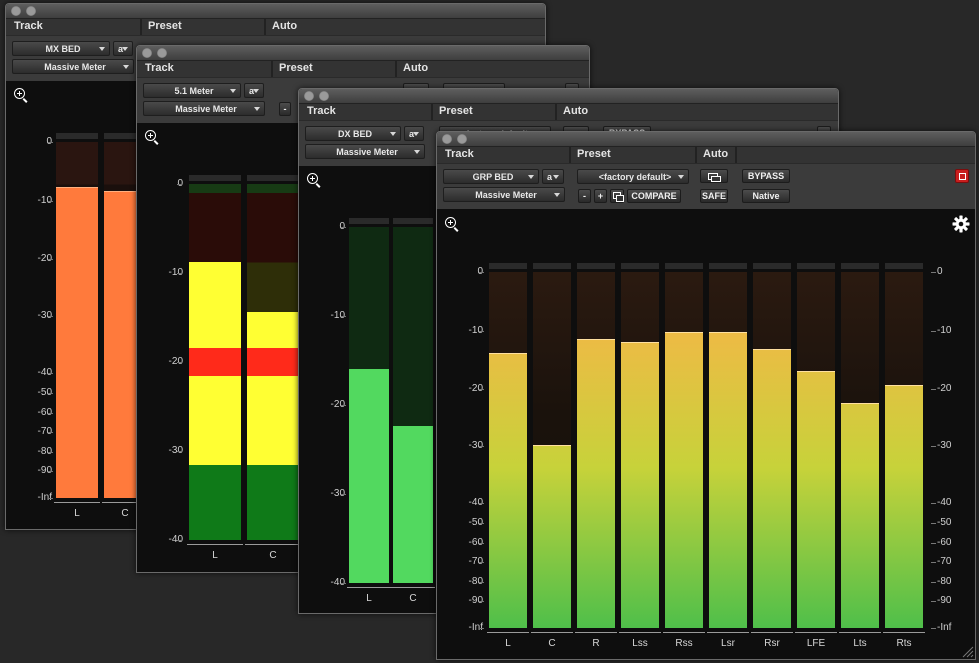  I want to click on plugin-bypass-indicator, so click(962, 176).